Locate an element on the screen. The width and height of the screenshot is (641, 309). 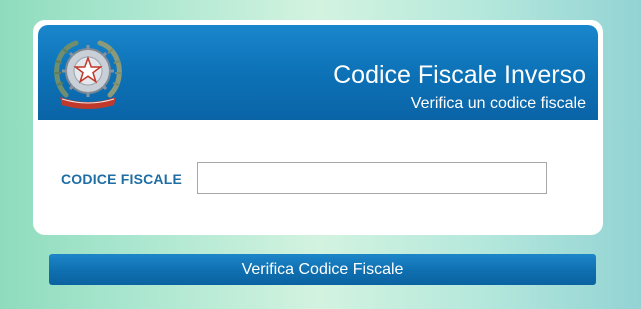
page-subtitle: Verifica un codice fiscale is located at coordinates (498, 103).